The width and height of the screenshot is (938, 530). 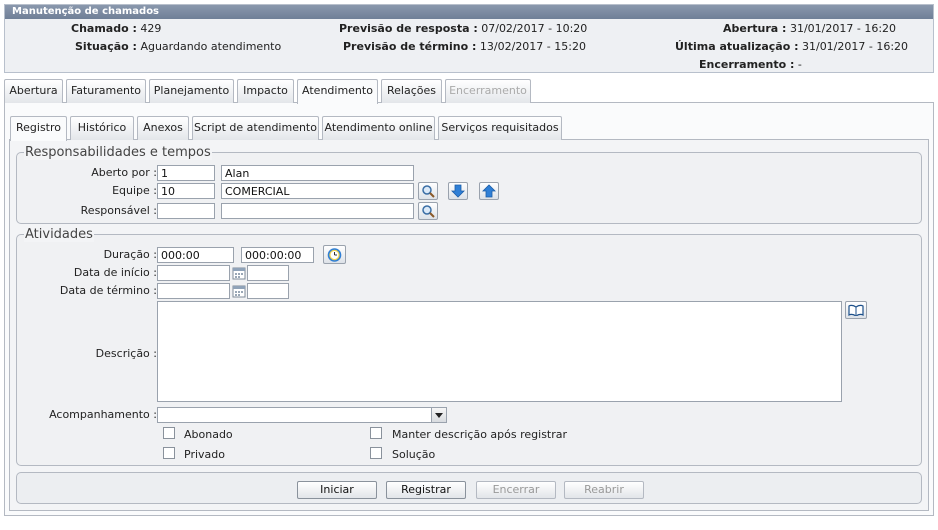 What do you see at coordinates (843, 28) in the screenshot?
I see `abertura-value: 31/01/2017 - 16:20` at bounding box center [843, 28].